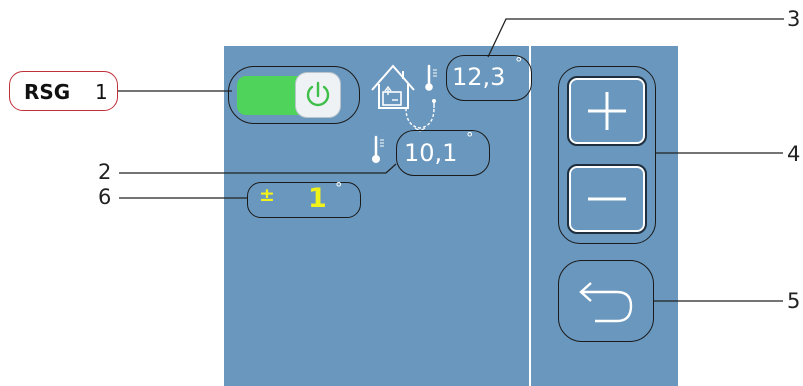 The image size is (803, 386). What do you see at coordinates (101, 92) in the screenshot?
I see `callout-1: 1` at bounding box center [101, 92].